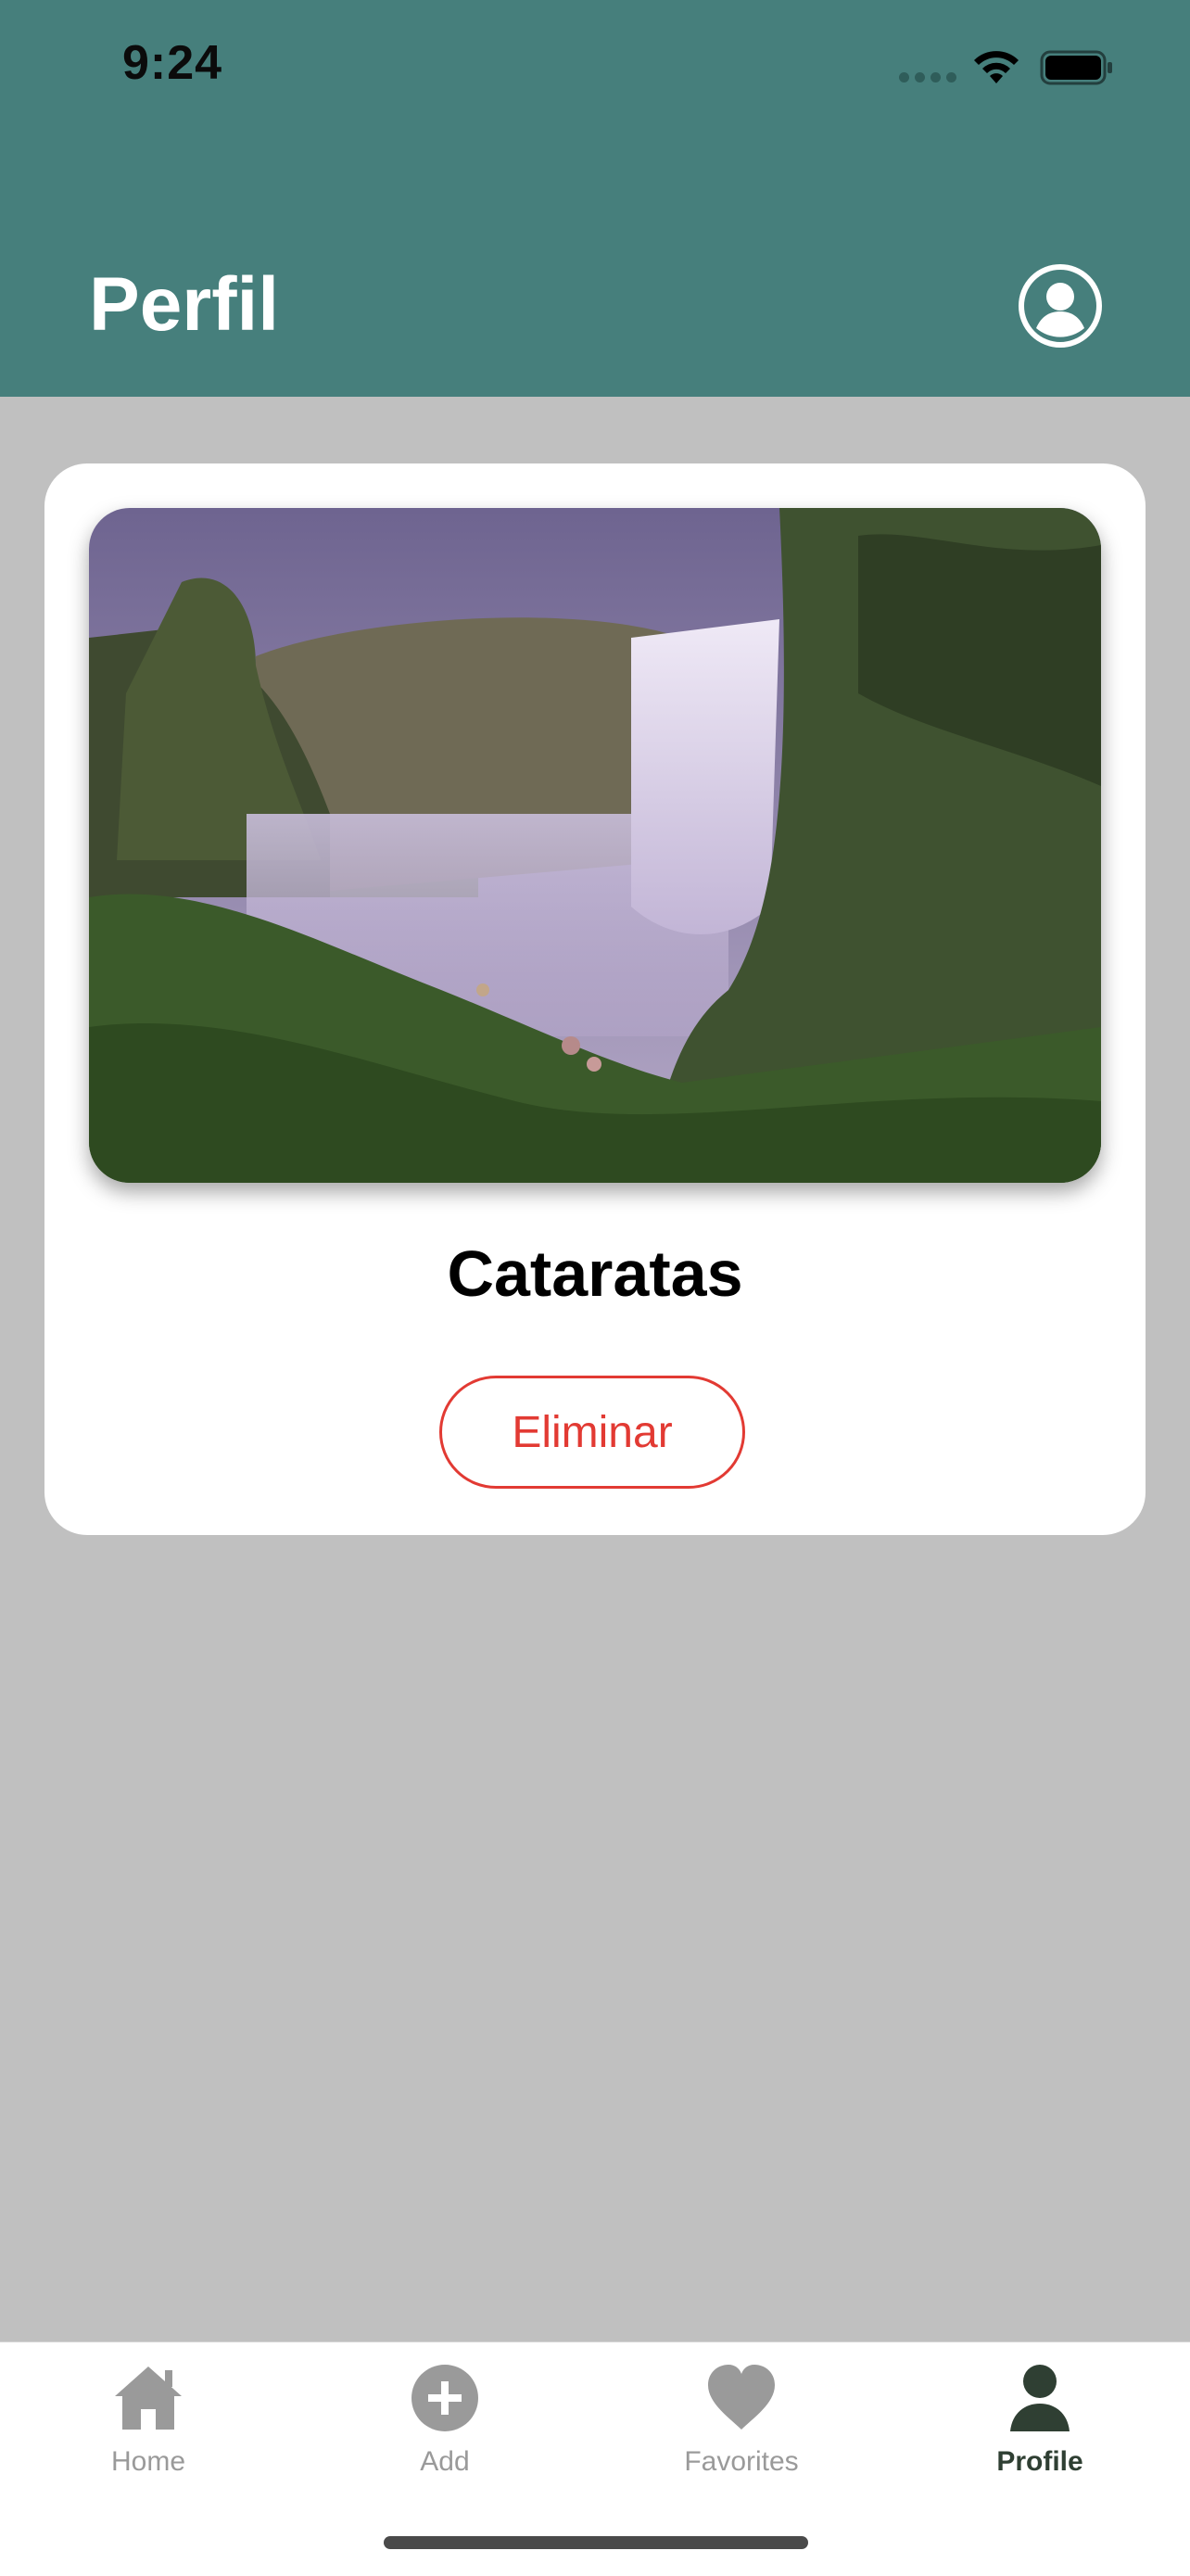 This screenshot has height=2576, width=1190. I want to click on tab-home-label: Home, so click(148, 2461).